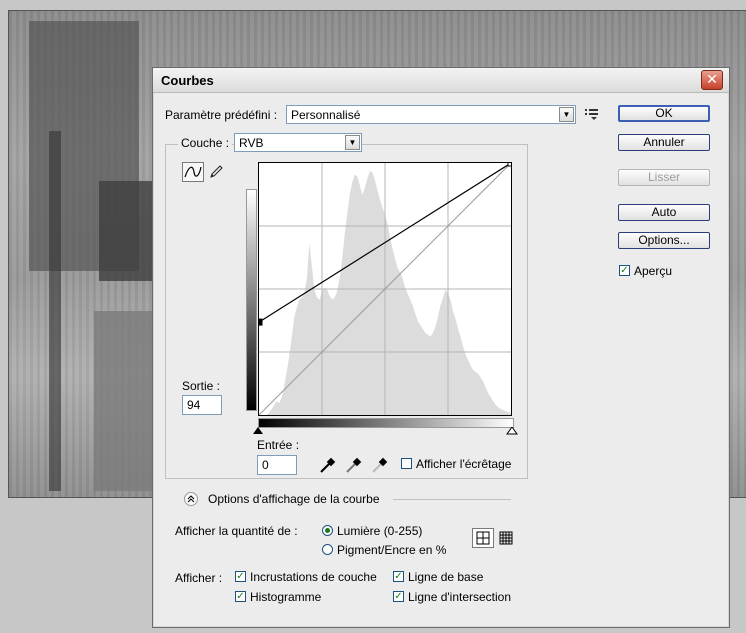 Image resolution: width=746 pixels, height=633 pixels. Describe the element at coordinates (380, 465) in the screenshot. I see `white-eyedropper-icon` at that location.